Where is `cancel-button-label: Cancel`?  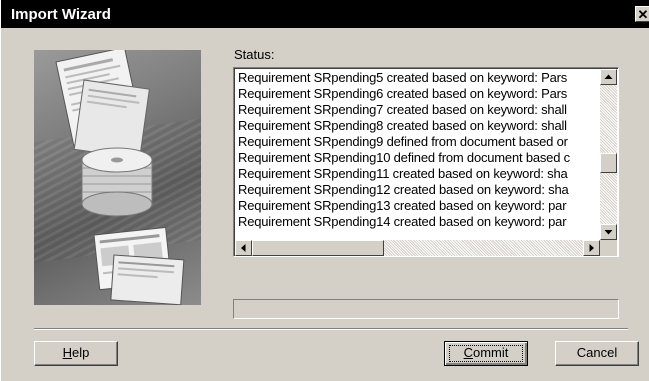
cancel-button-label: Cancel is located at coordinates (597, 352).